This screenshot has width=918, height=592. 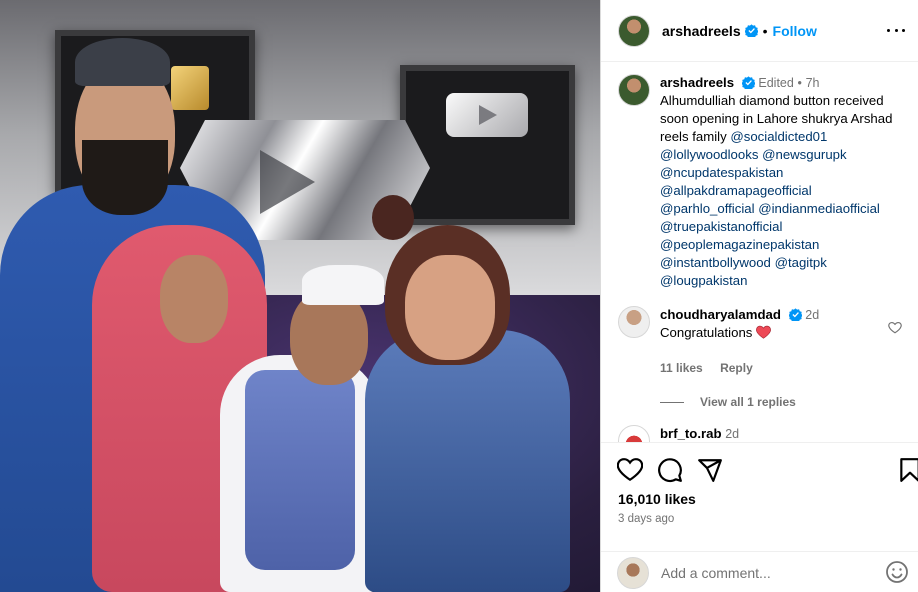 What do you see at coordinates (703, 280) in the screenshot?
I see `mention-link: @lougpakistan` at bounding box center [703, 280].